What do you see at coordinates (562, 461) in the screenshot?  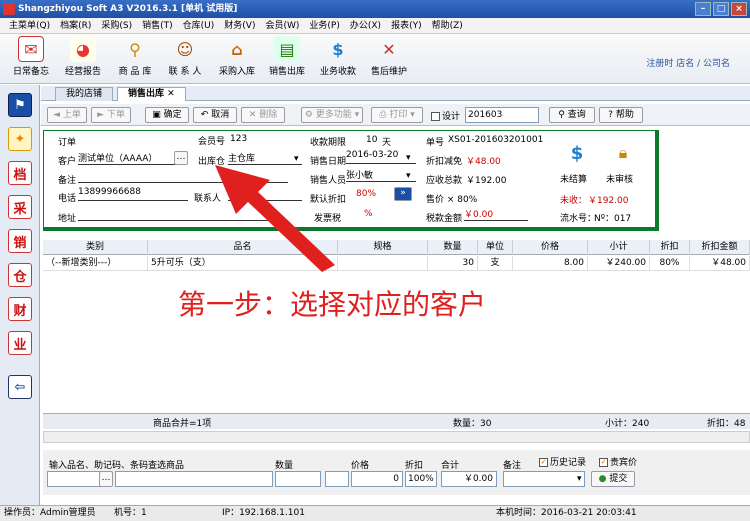 I see `history-checkbox: ✓ 历史记录` at bounding box center [562, 461].